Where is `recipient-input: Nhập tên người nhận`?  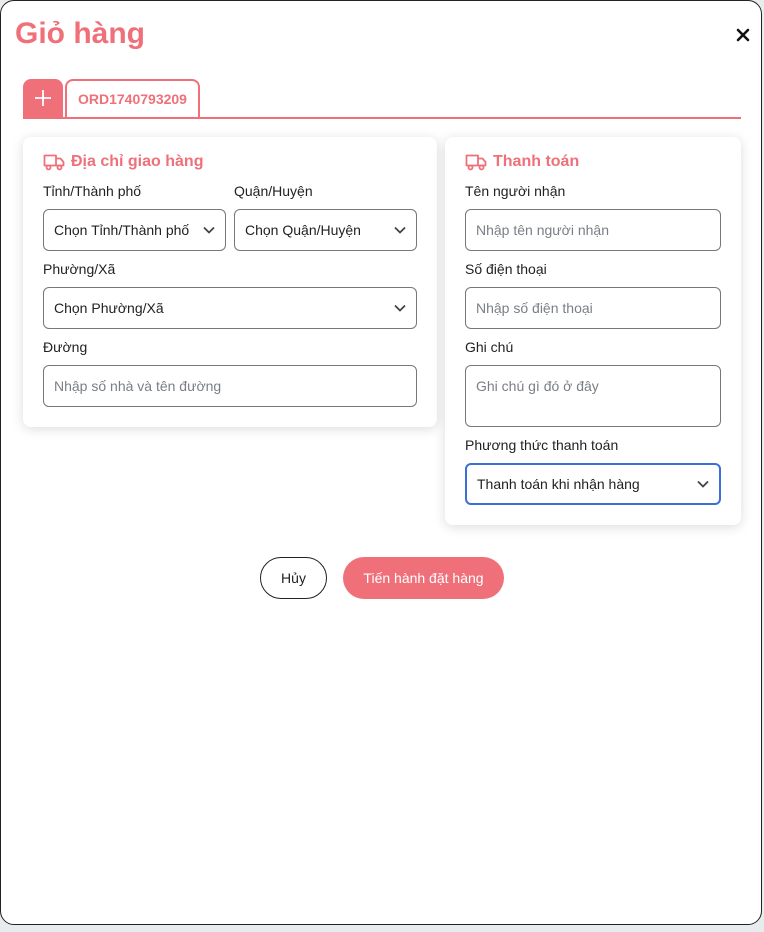
recipient-input: Nhập tên người nhận is located at coordinates (593, 230).